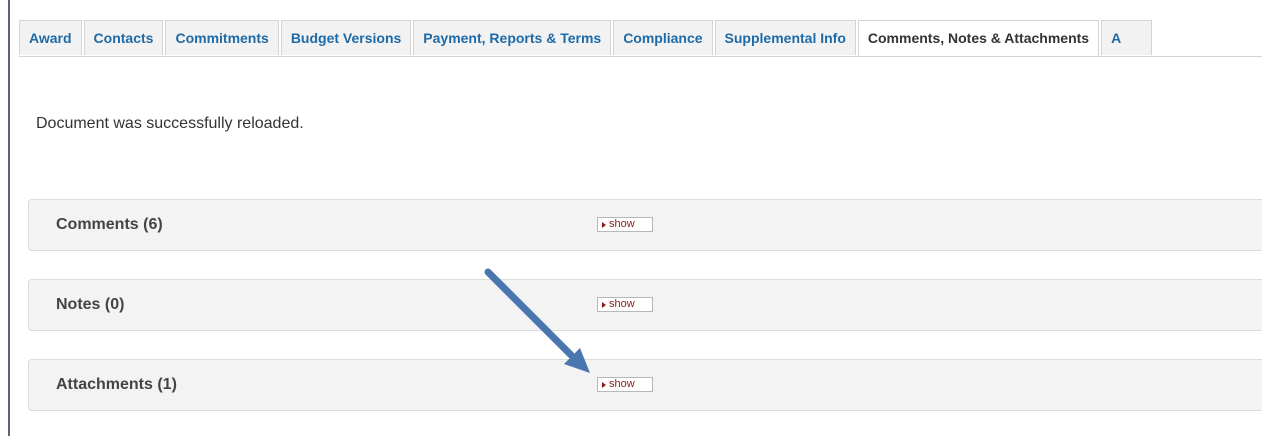 The width and height of the screenshot is (1262, 436). What do you see at coordinates (109, 224) in the screenshot?
I see `panel-title-comments: Comments (6)` at bounding box center [109, 224].